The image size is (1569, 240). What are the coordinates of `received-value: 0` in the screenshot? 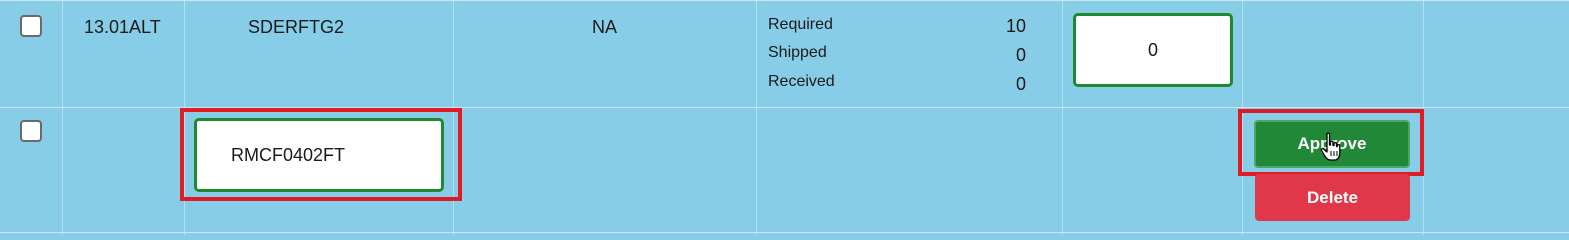 It's located at (1020, 84).